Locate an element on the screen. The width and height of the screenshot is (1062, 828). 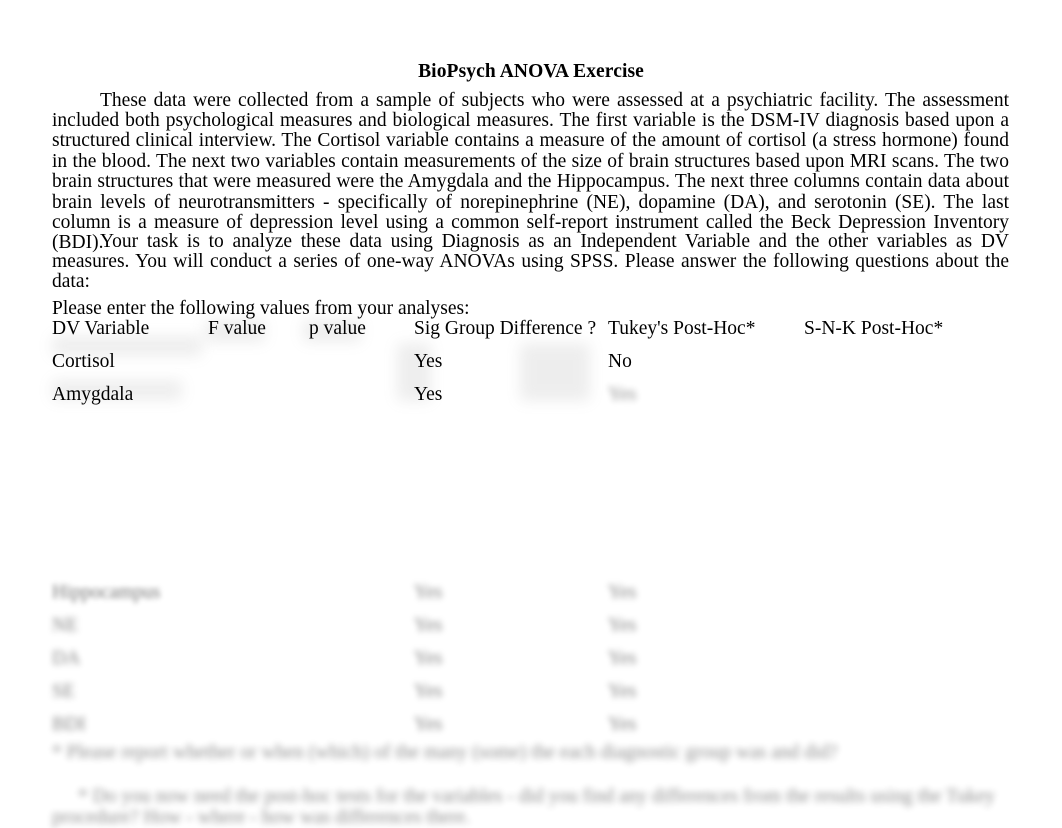
table-row: SE Yes Yes is located at coordinates (542, 698).